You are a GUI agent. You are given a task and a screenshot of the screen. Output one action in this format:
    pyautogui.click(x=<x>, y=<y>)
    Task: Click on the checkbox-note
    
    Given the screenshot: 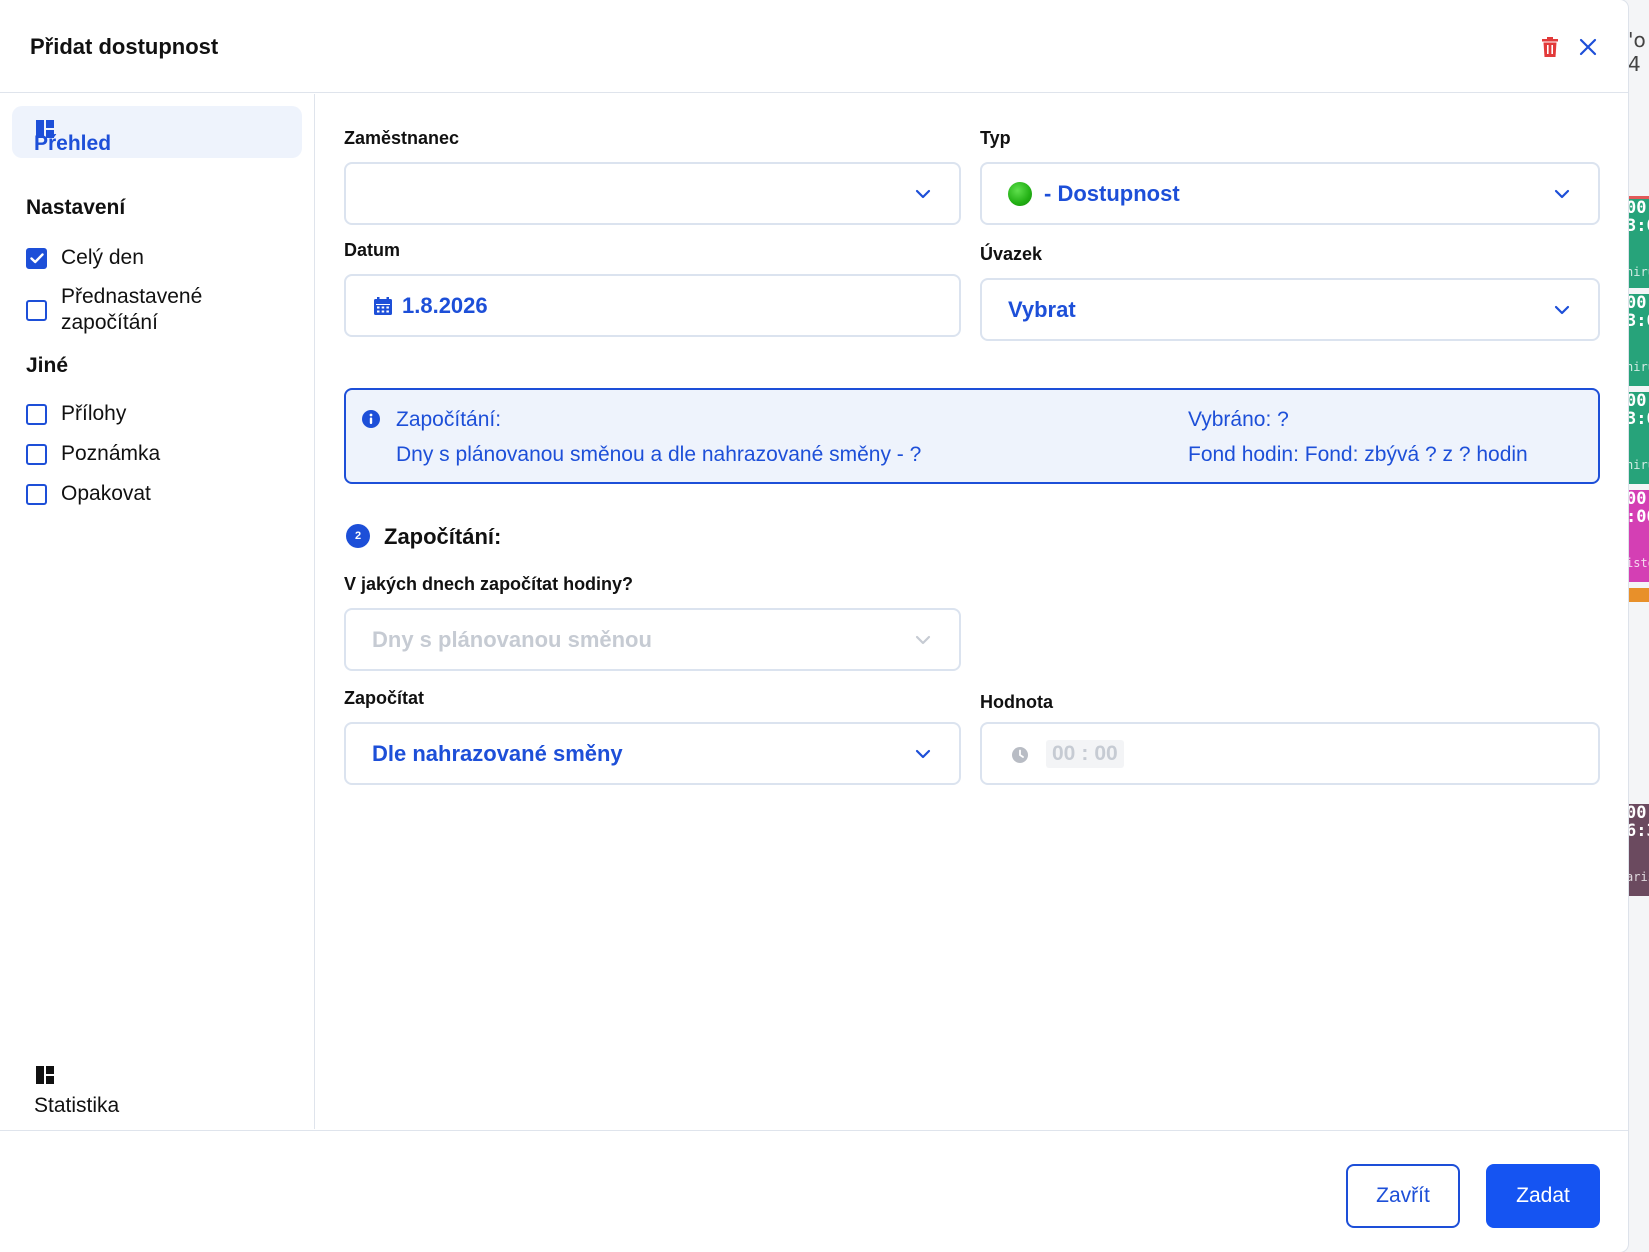 What is the action you would take?
    pyautogui.click(x=36, y=454)
    